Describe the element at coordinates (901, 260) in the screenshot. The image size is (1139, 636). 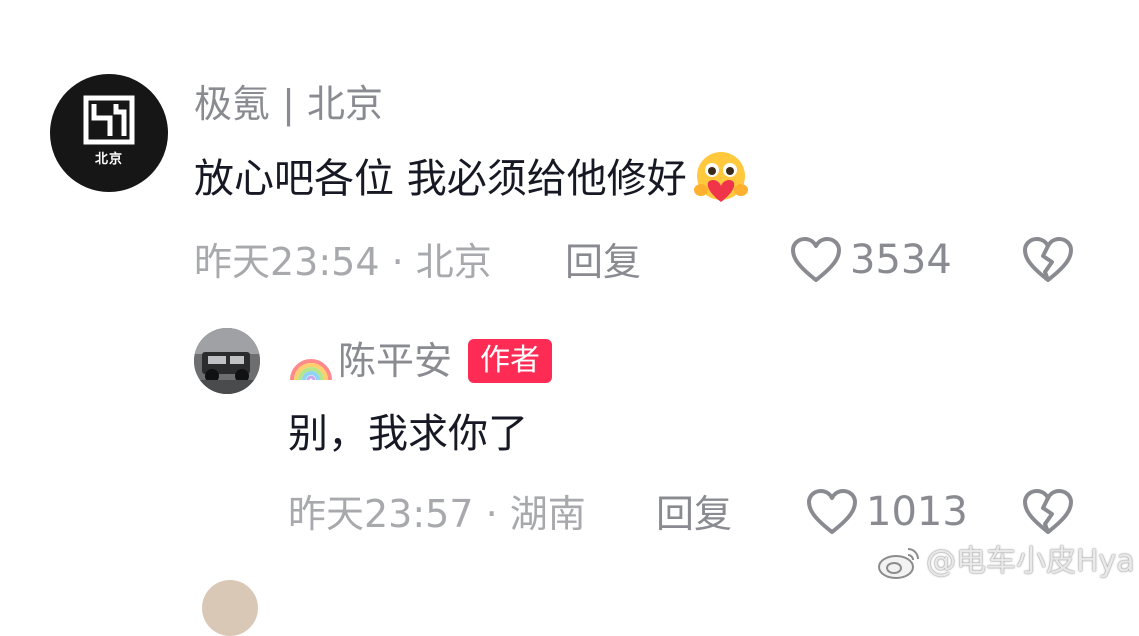
I see `like-count: 3534` at that location.